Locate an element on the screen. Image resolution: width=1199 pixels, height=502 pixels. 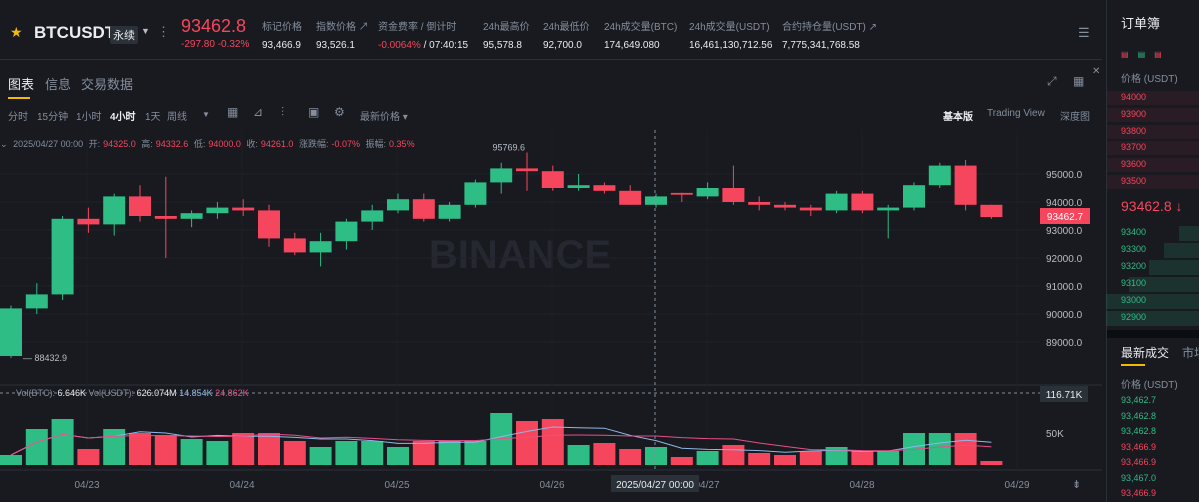
price-type-select: 最新价格 ▾ is located at coordinates (384, 115).